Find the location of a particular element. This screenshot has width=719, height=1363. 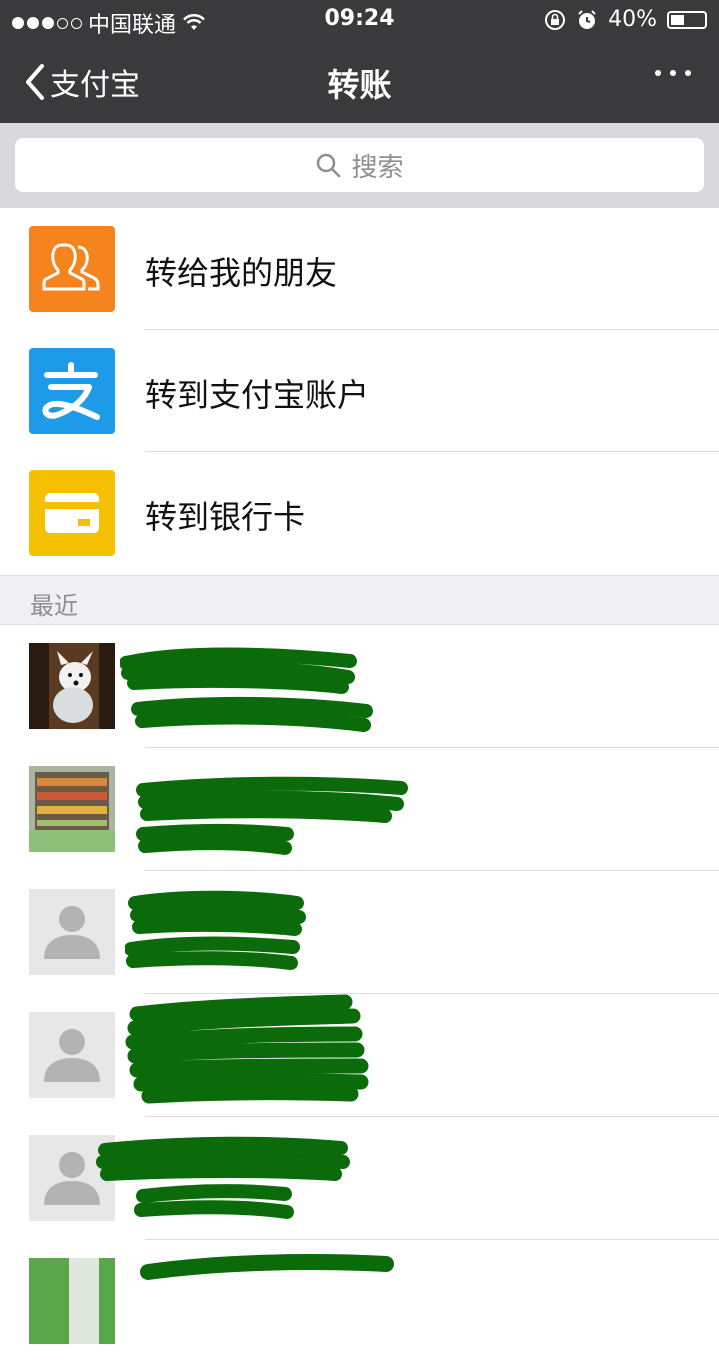

status-right: 40% is located at coordinates (625, 19).